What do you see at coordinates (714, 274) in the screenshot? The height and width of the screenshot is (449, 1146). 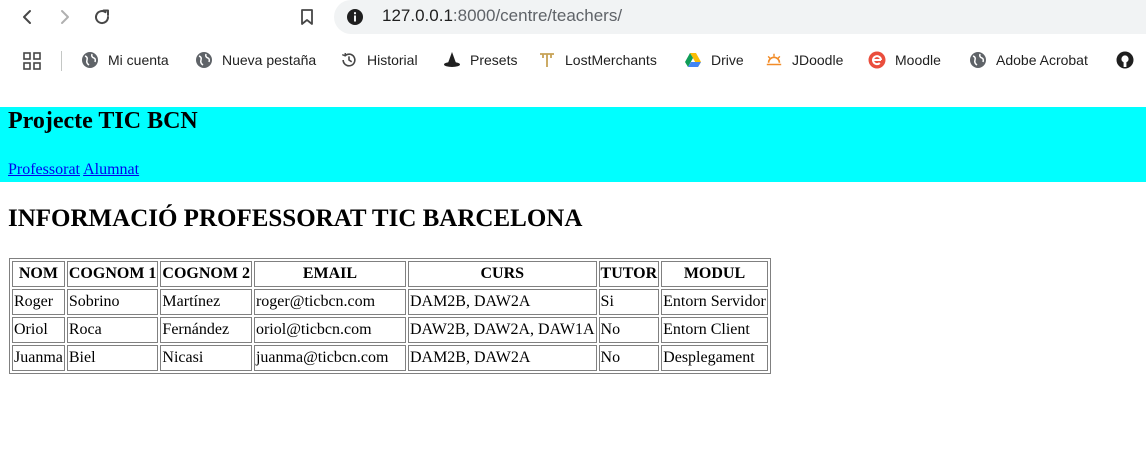 I see `column-header-modul: MODUL` at bounding box center [714, 274].